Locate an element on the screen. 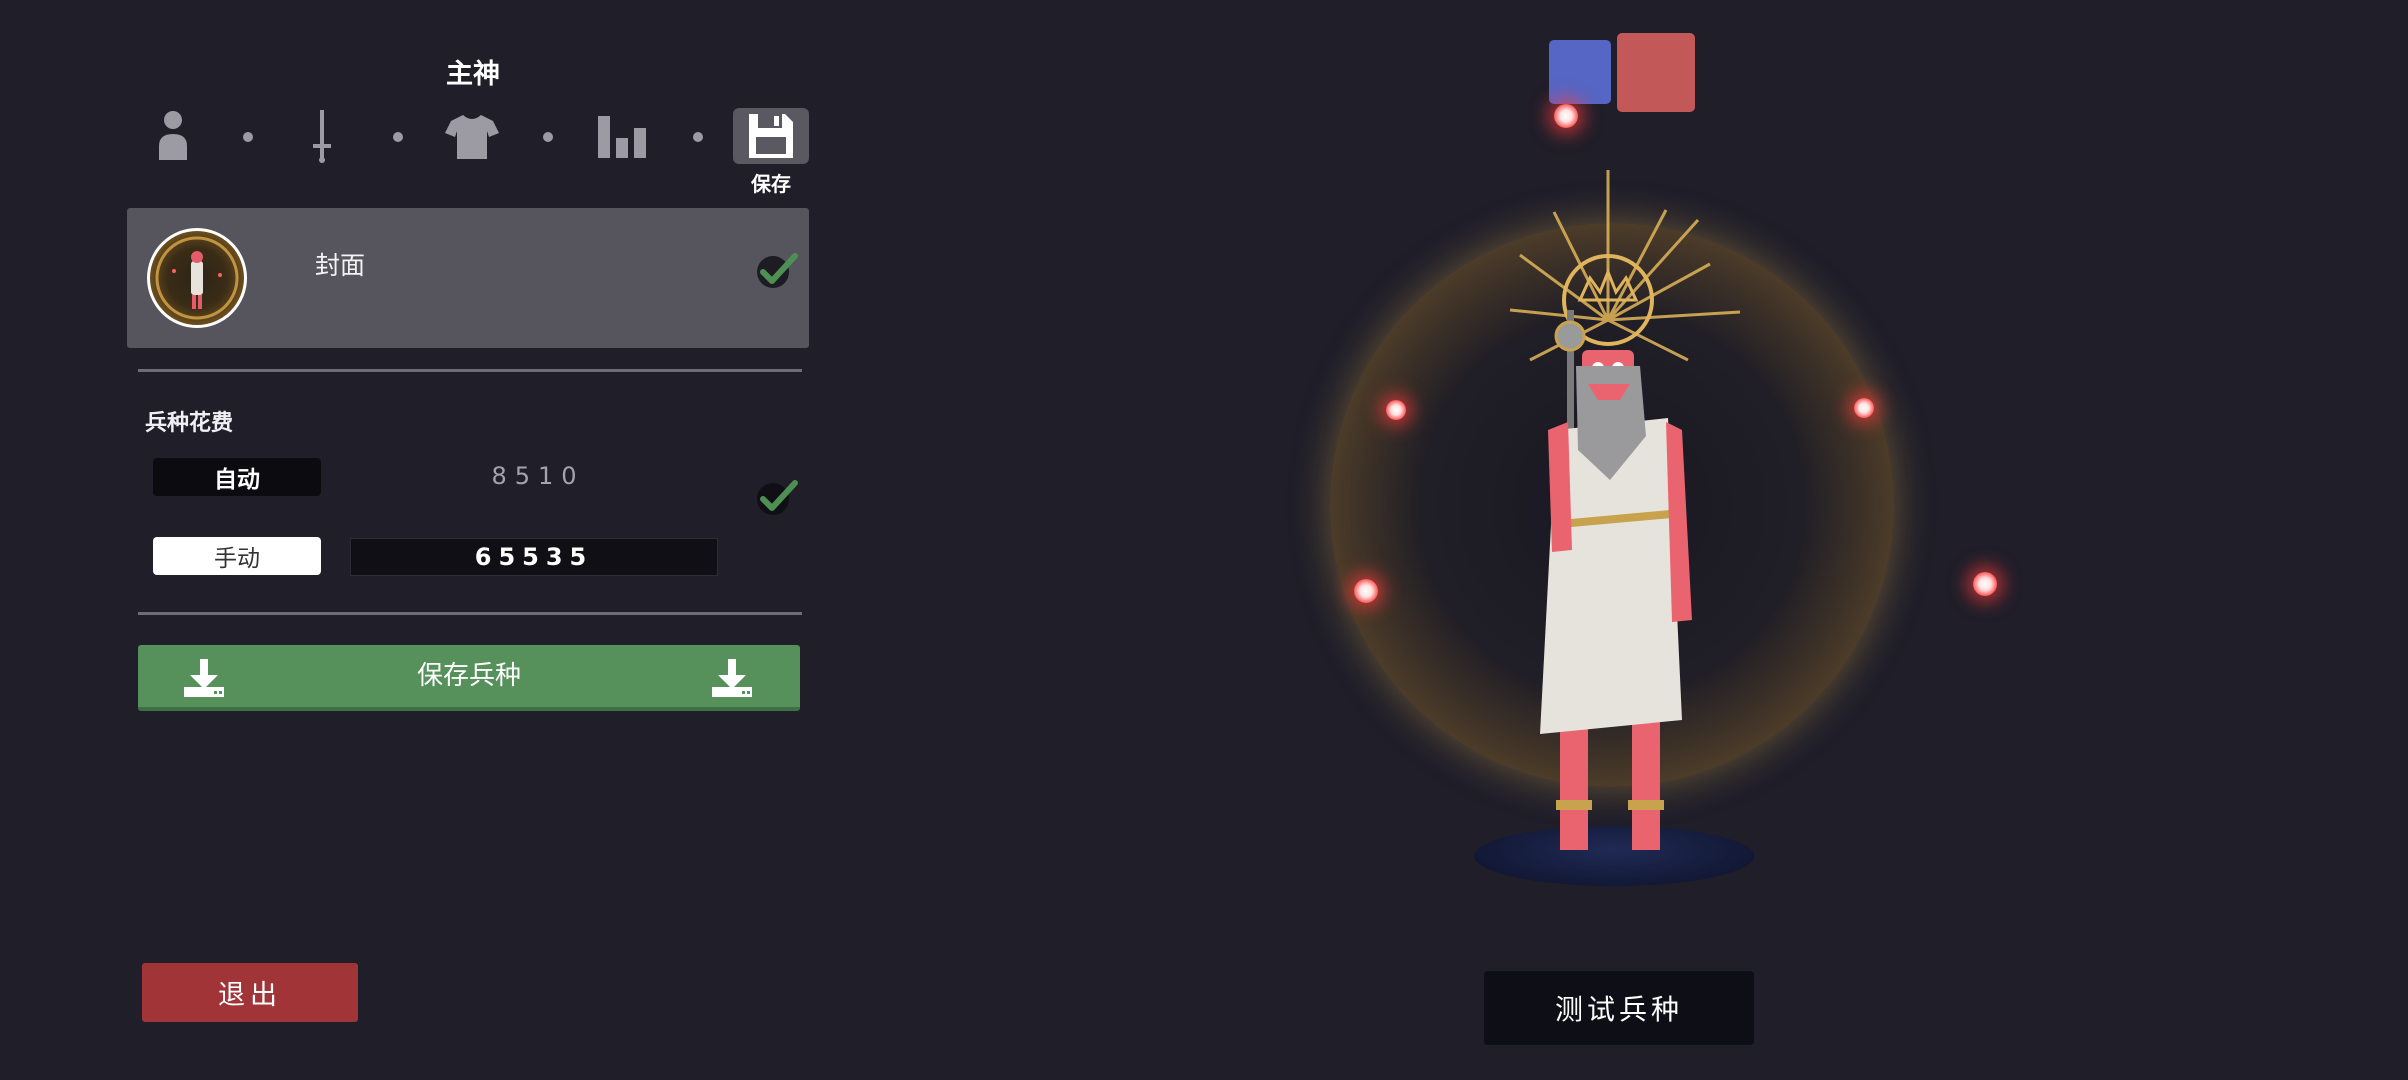  step-save-button is located at coordinates (771, 136).